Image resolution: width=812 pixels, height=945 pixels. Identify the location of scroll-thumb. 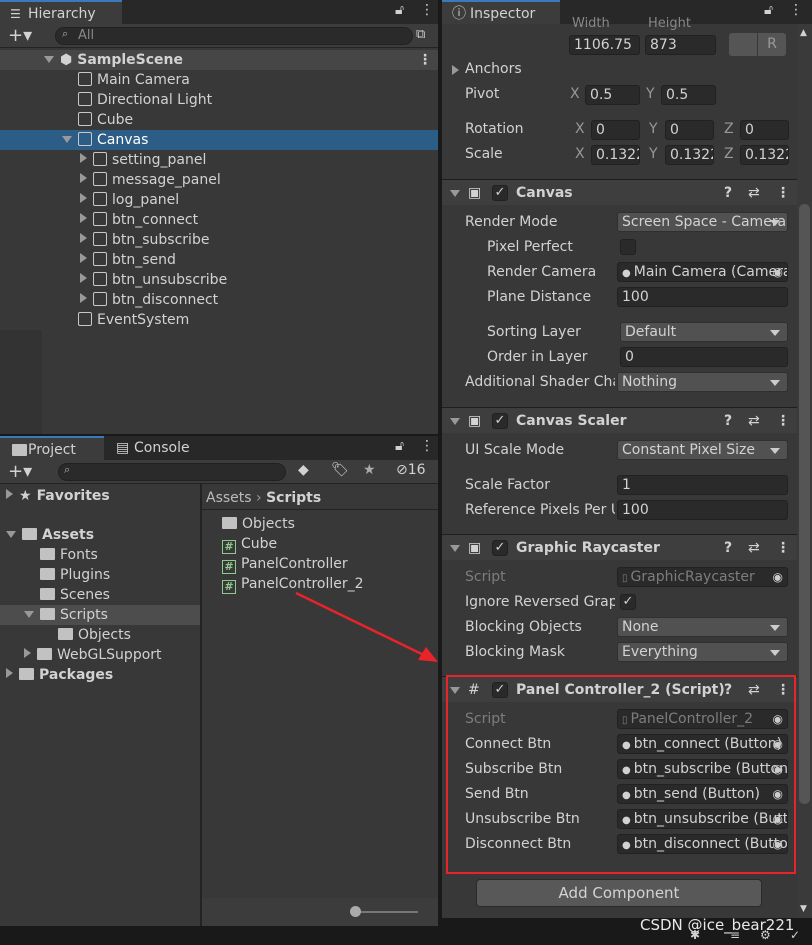
(804, 504).